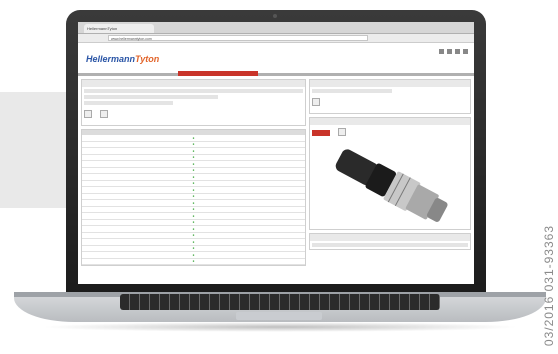 This screenshot has height=354, width=558. Describe the element at coordinates (275, 16) in the screenshot. I see `camera-icon` at that location.